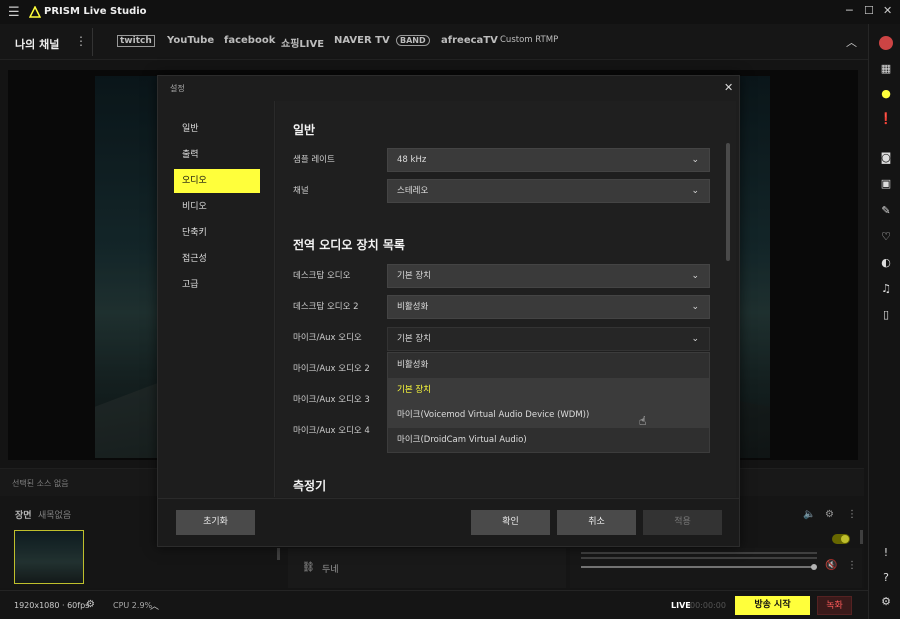  What do you see at coordinates (304, 130) in the screenshot?
I see `general-section-title: 일반` at bounding box center [304, 130].